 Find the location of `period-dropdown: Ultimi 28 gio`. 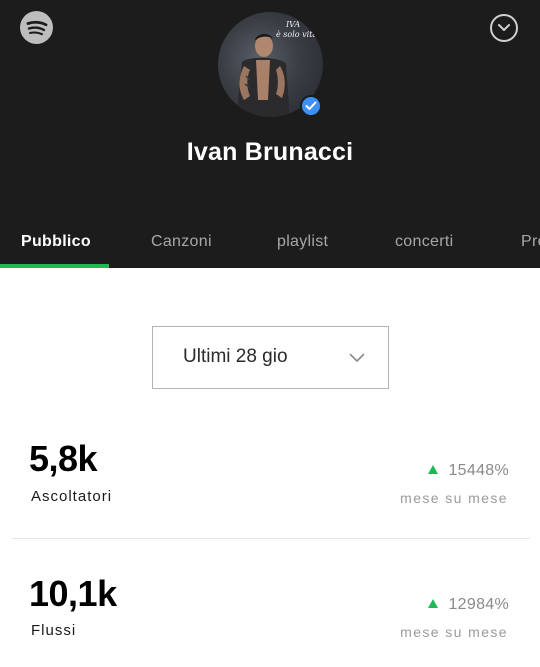

period-dropdown: Ultimi 28 gio is located at coordinates (270, 357).